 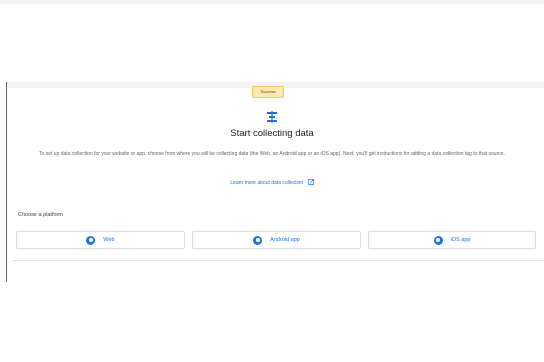 What do you see at coordinates (285, 240) in the screenshot?
I see `android-platform-label: Android app` at bounding box center [285, 240].